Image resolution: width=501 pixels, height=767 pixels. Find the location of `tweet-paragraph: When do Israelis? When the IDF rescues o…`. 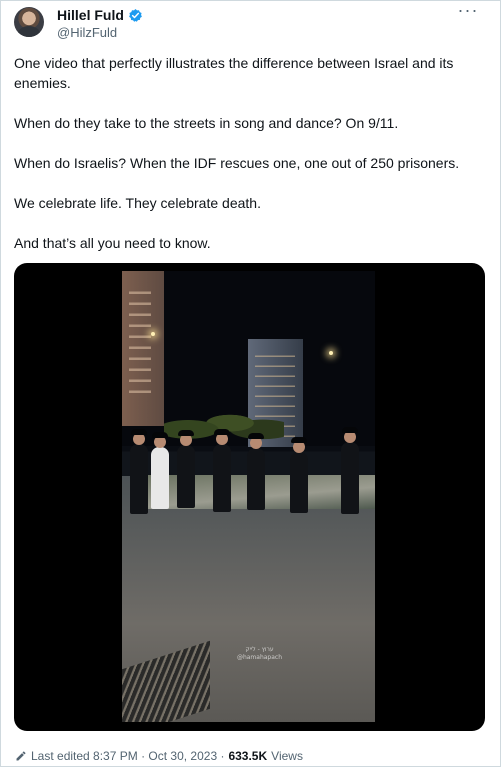

tweet-paragraph: When do Israelis? When the IDF rescues o… is located at coordinates (237, 163).